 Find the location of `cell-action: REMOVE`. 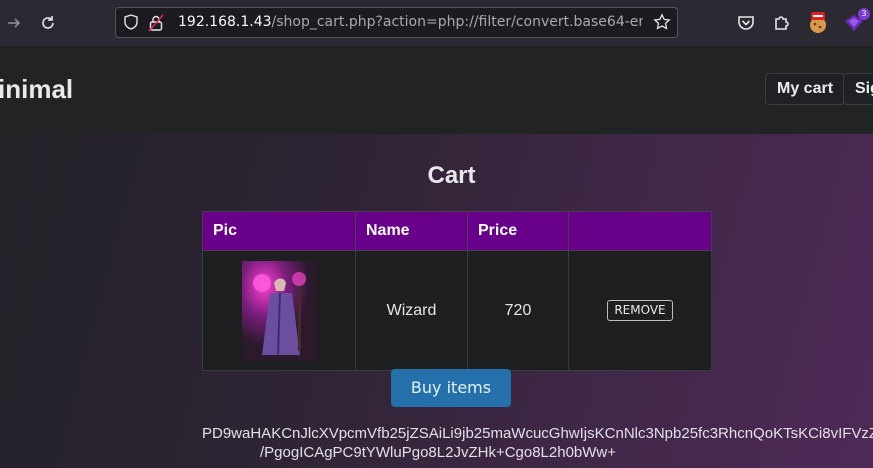

cell-action: REMOVE is located at coordinates (640, 310).